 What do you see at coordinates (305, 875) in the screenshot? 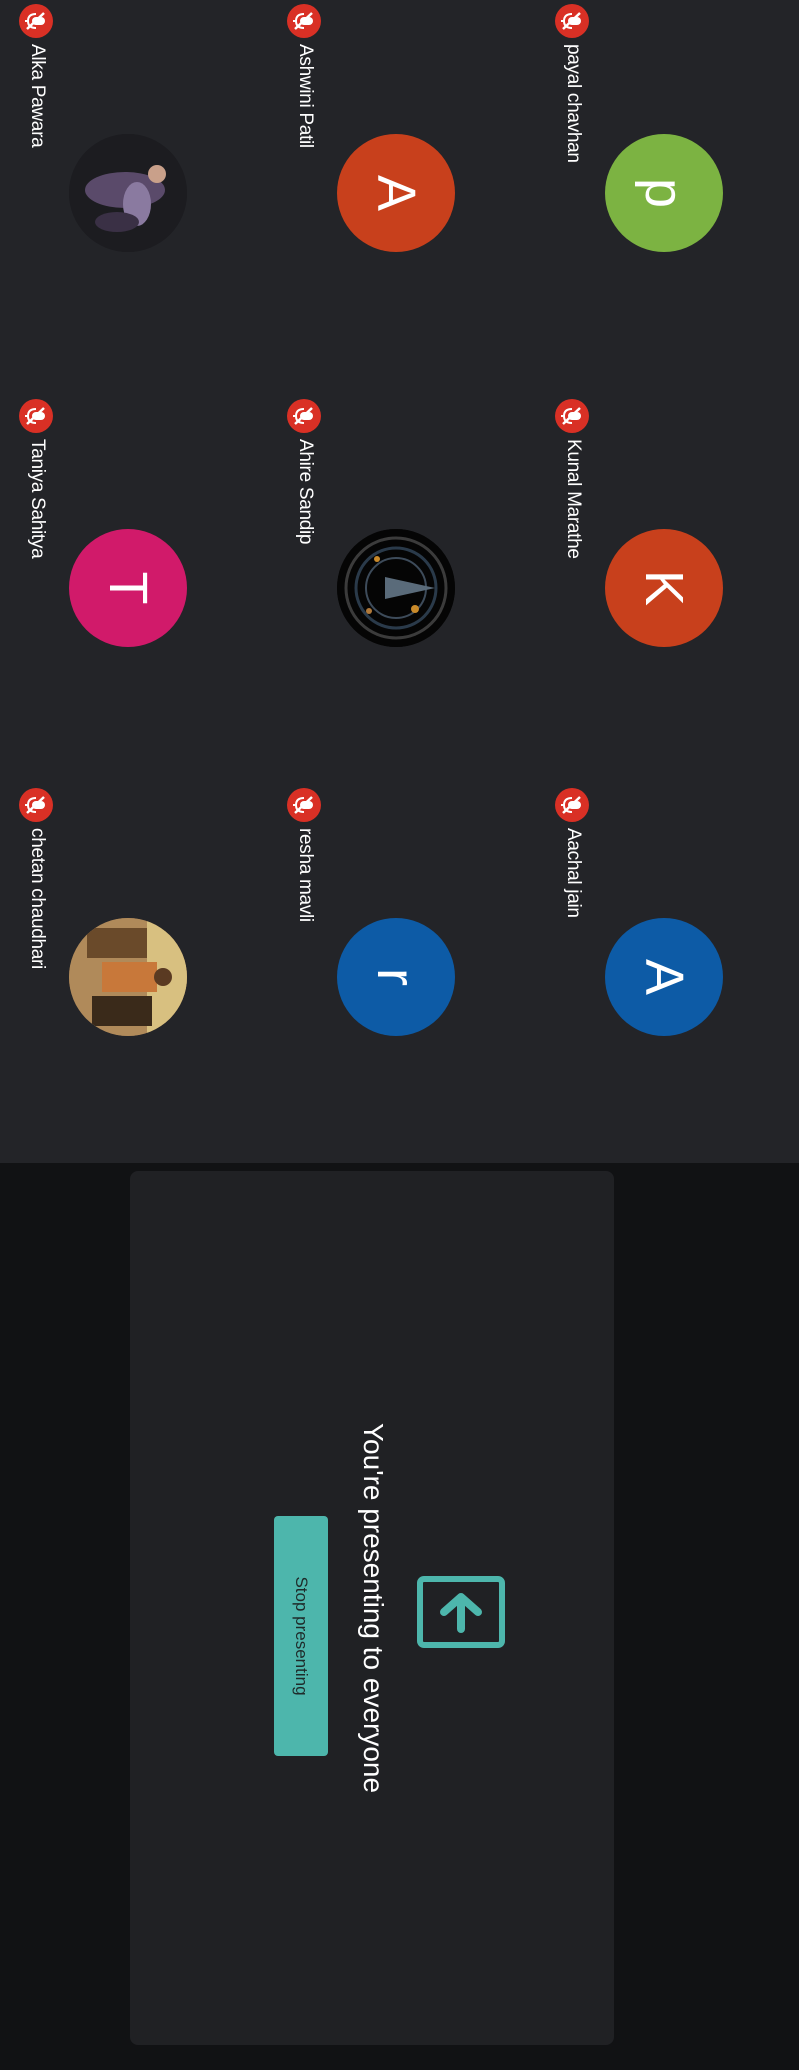
I see `participant-name: resha mavli` at bounding box center [305, 875].